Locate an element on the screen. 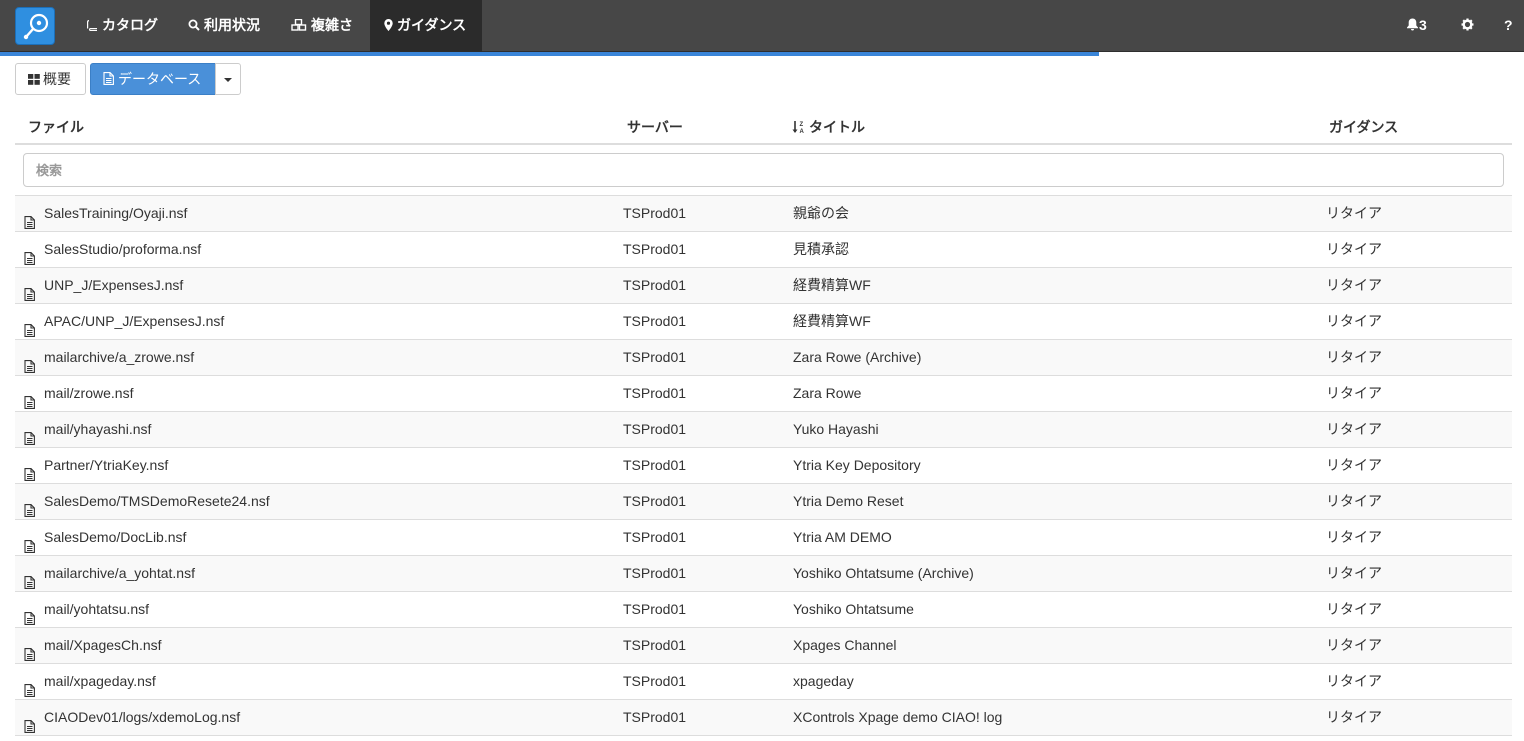 The width and height of the screenshot is (1524, 741). search-input is located at coordinates (763, 170).